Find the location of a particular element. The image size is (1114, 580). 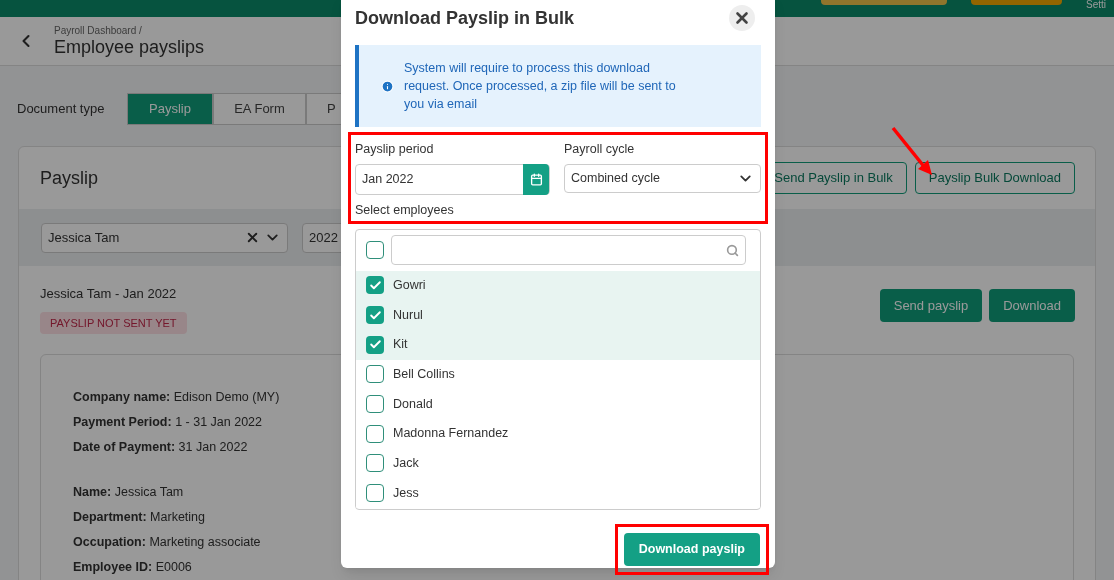

detail-line: Company name: Edison Demo (MY) is located at coordinates (176, 397).